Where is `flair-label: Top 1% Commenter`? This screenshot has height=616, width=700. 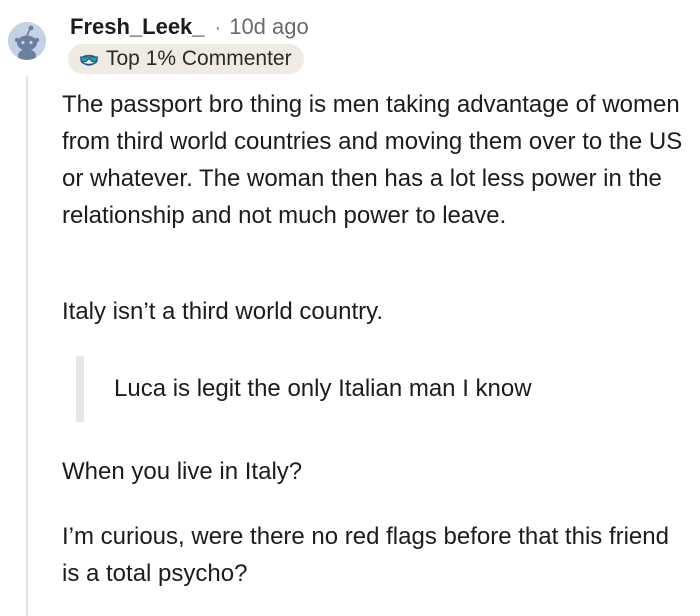
flair-label: Top 1% Commenter is located at coordinates (199, 58).